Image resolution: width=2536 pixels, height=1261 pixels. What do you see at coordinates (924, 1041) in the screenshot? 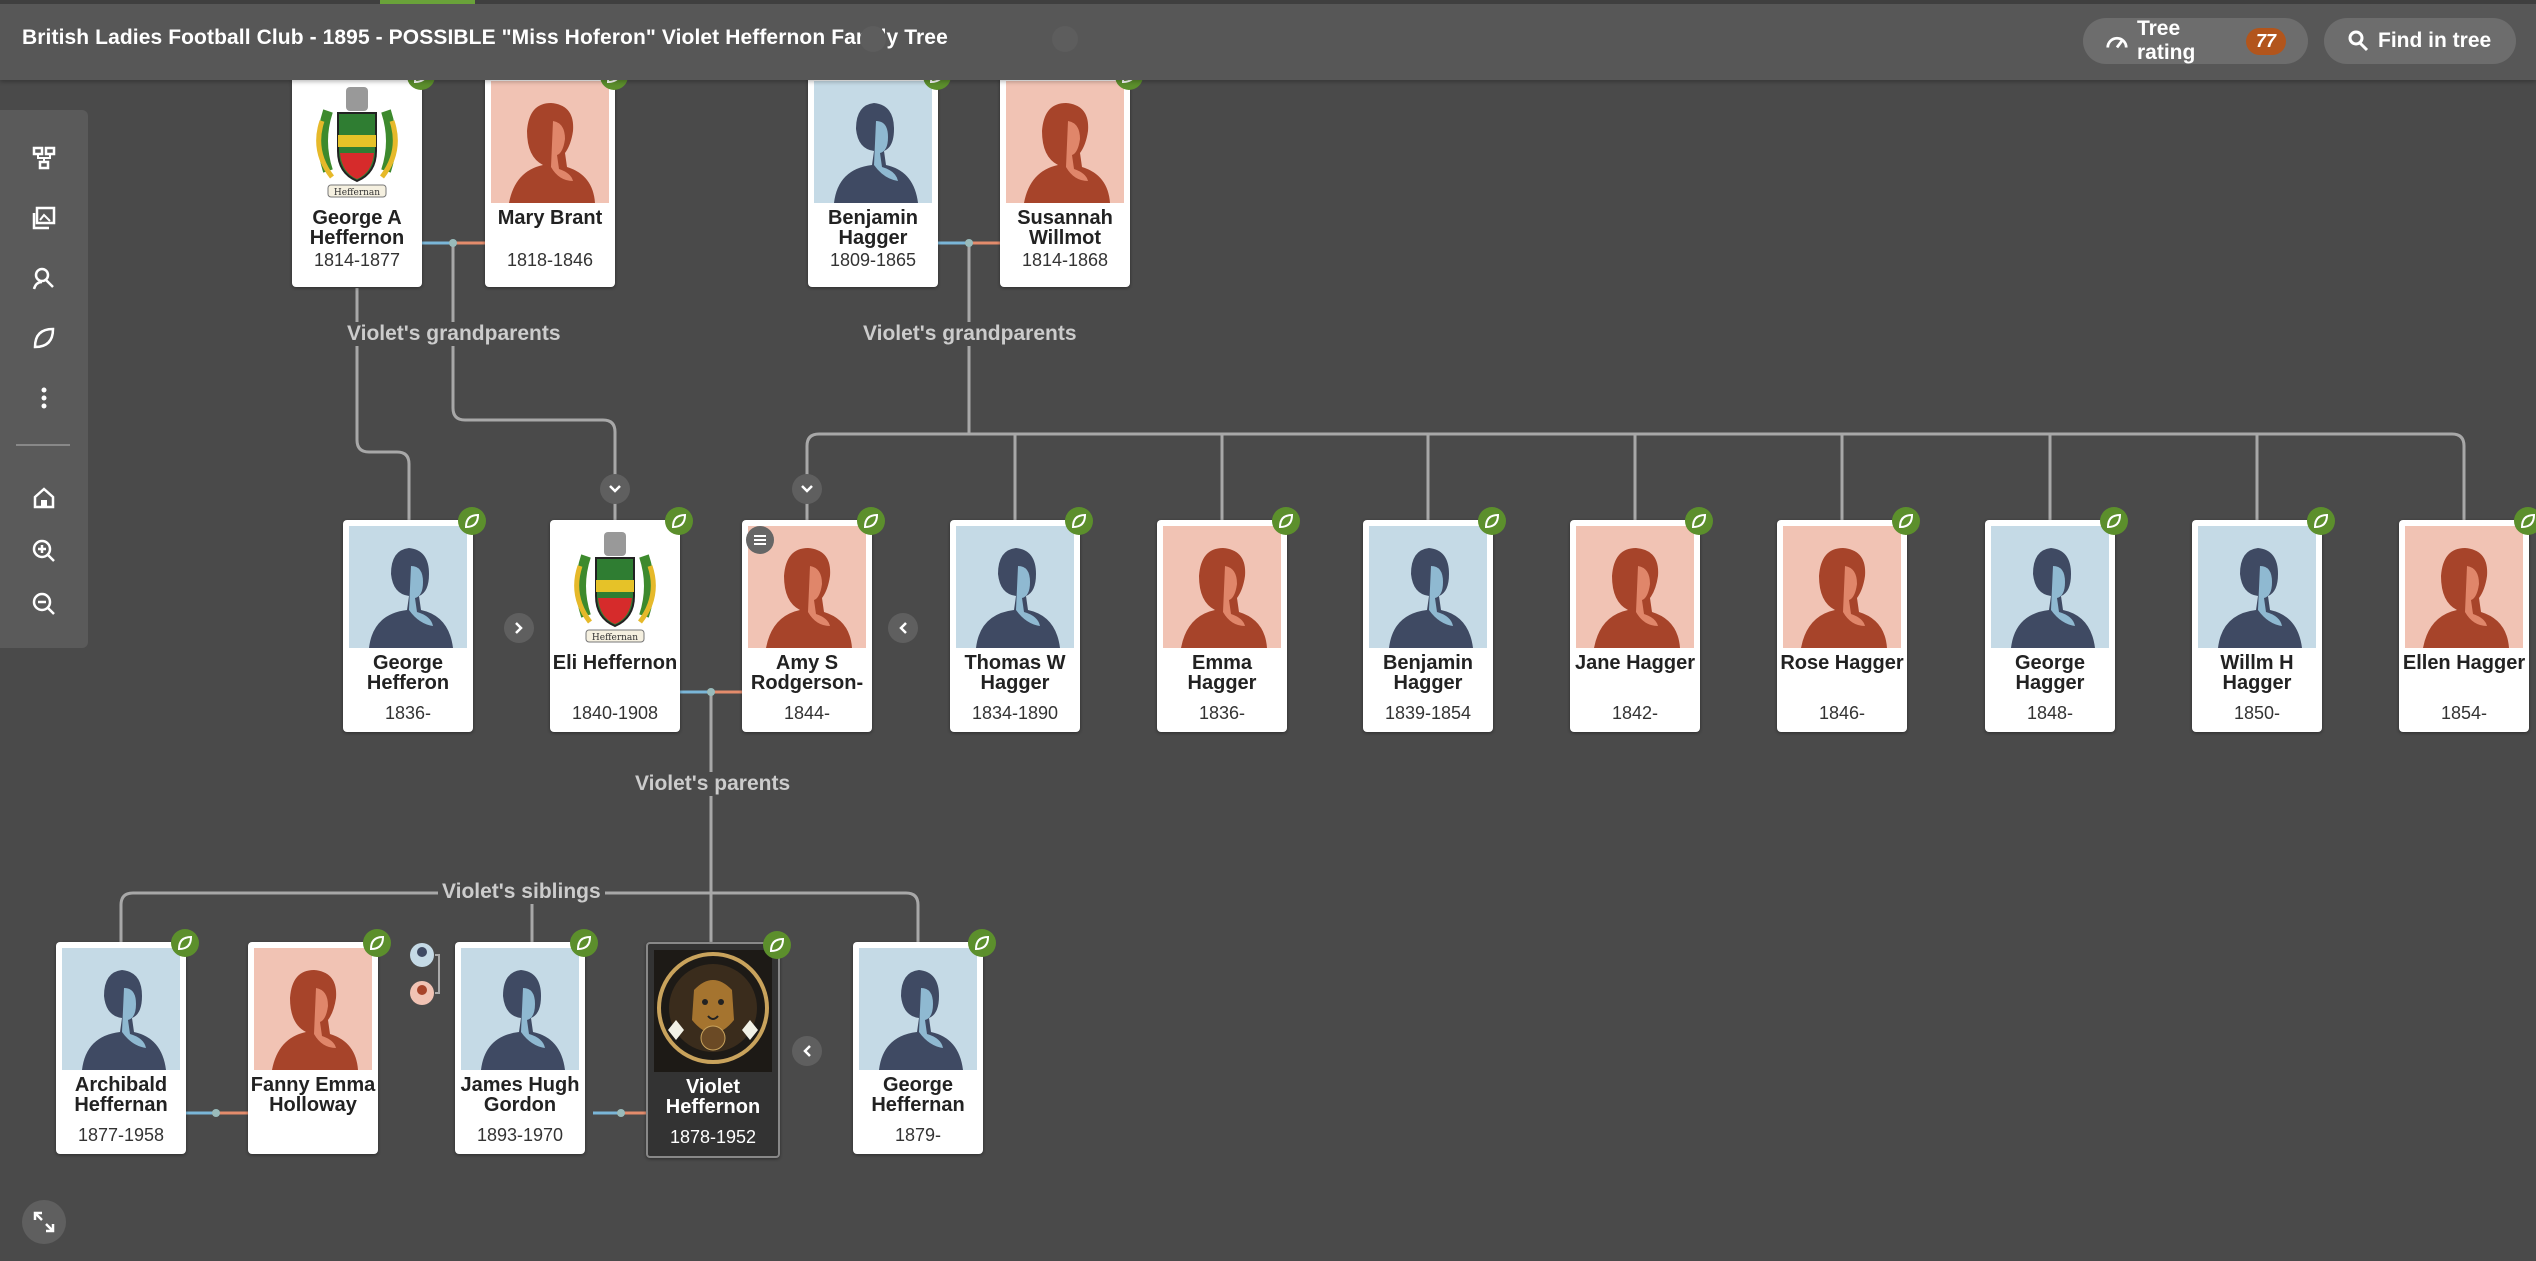
I see `person-card-george-s: George Heffernan 1879-` at bounding box center [924, 1041].